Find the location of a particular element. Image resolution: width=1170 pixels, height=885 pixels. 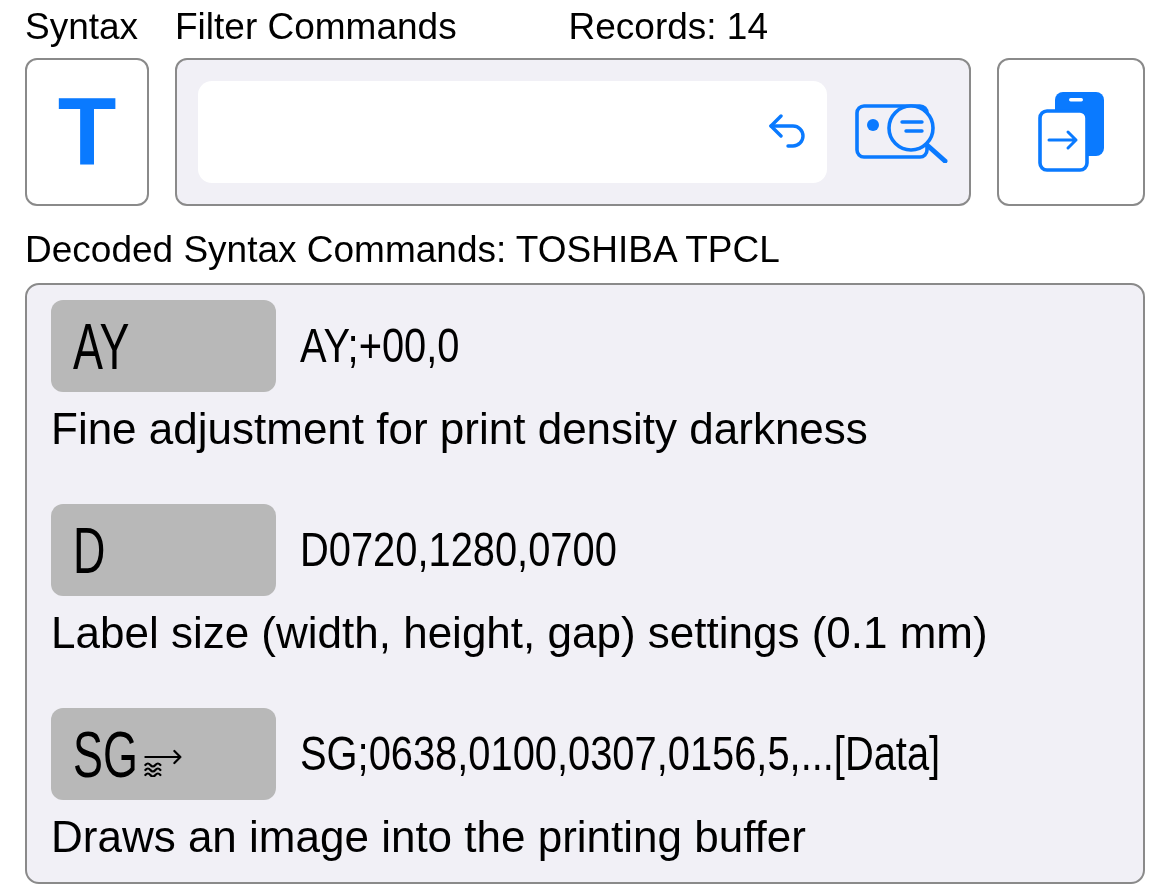

command-description: Fine adjustment for print density darkness is located at coordinates (459, 429).